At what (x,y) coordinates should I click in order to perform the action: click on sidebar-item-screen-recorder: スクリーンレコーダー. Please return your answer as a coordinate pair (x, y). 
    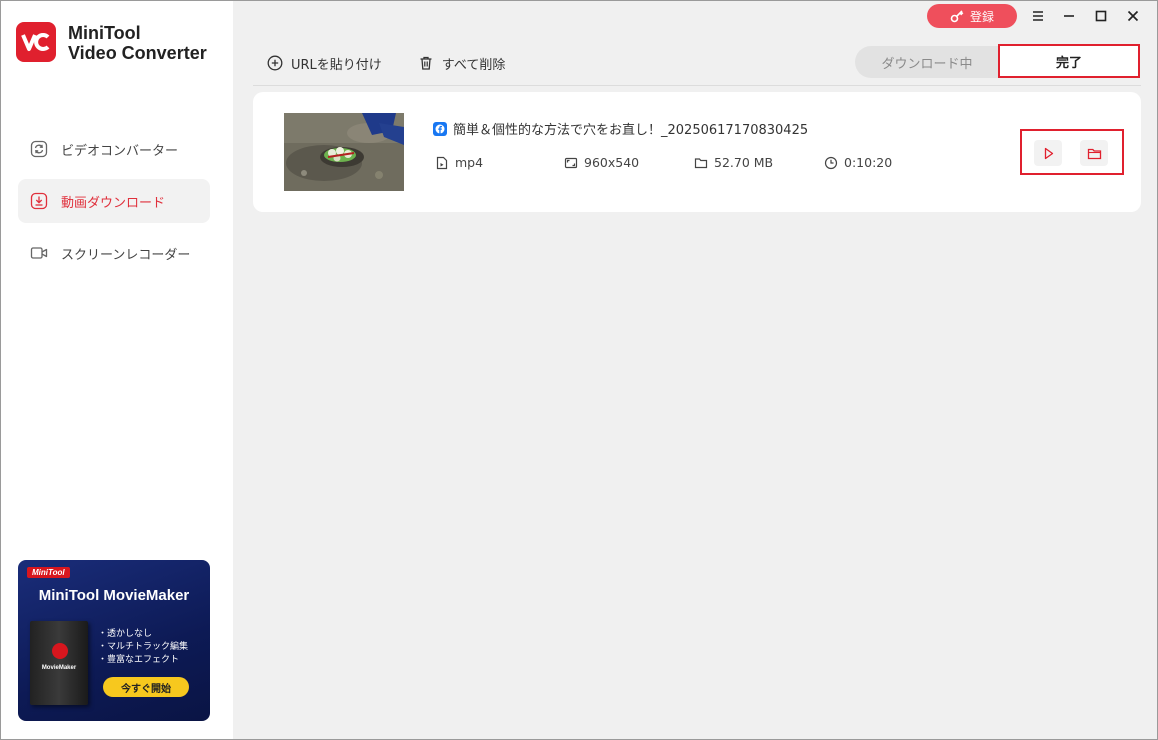
    Looking at the image, I should click on (114, 253).